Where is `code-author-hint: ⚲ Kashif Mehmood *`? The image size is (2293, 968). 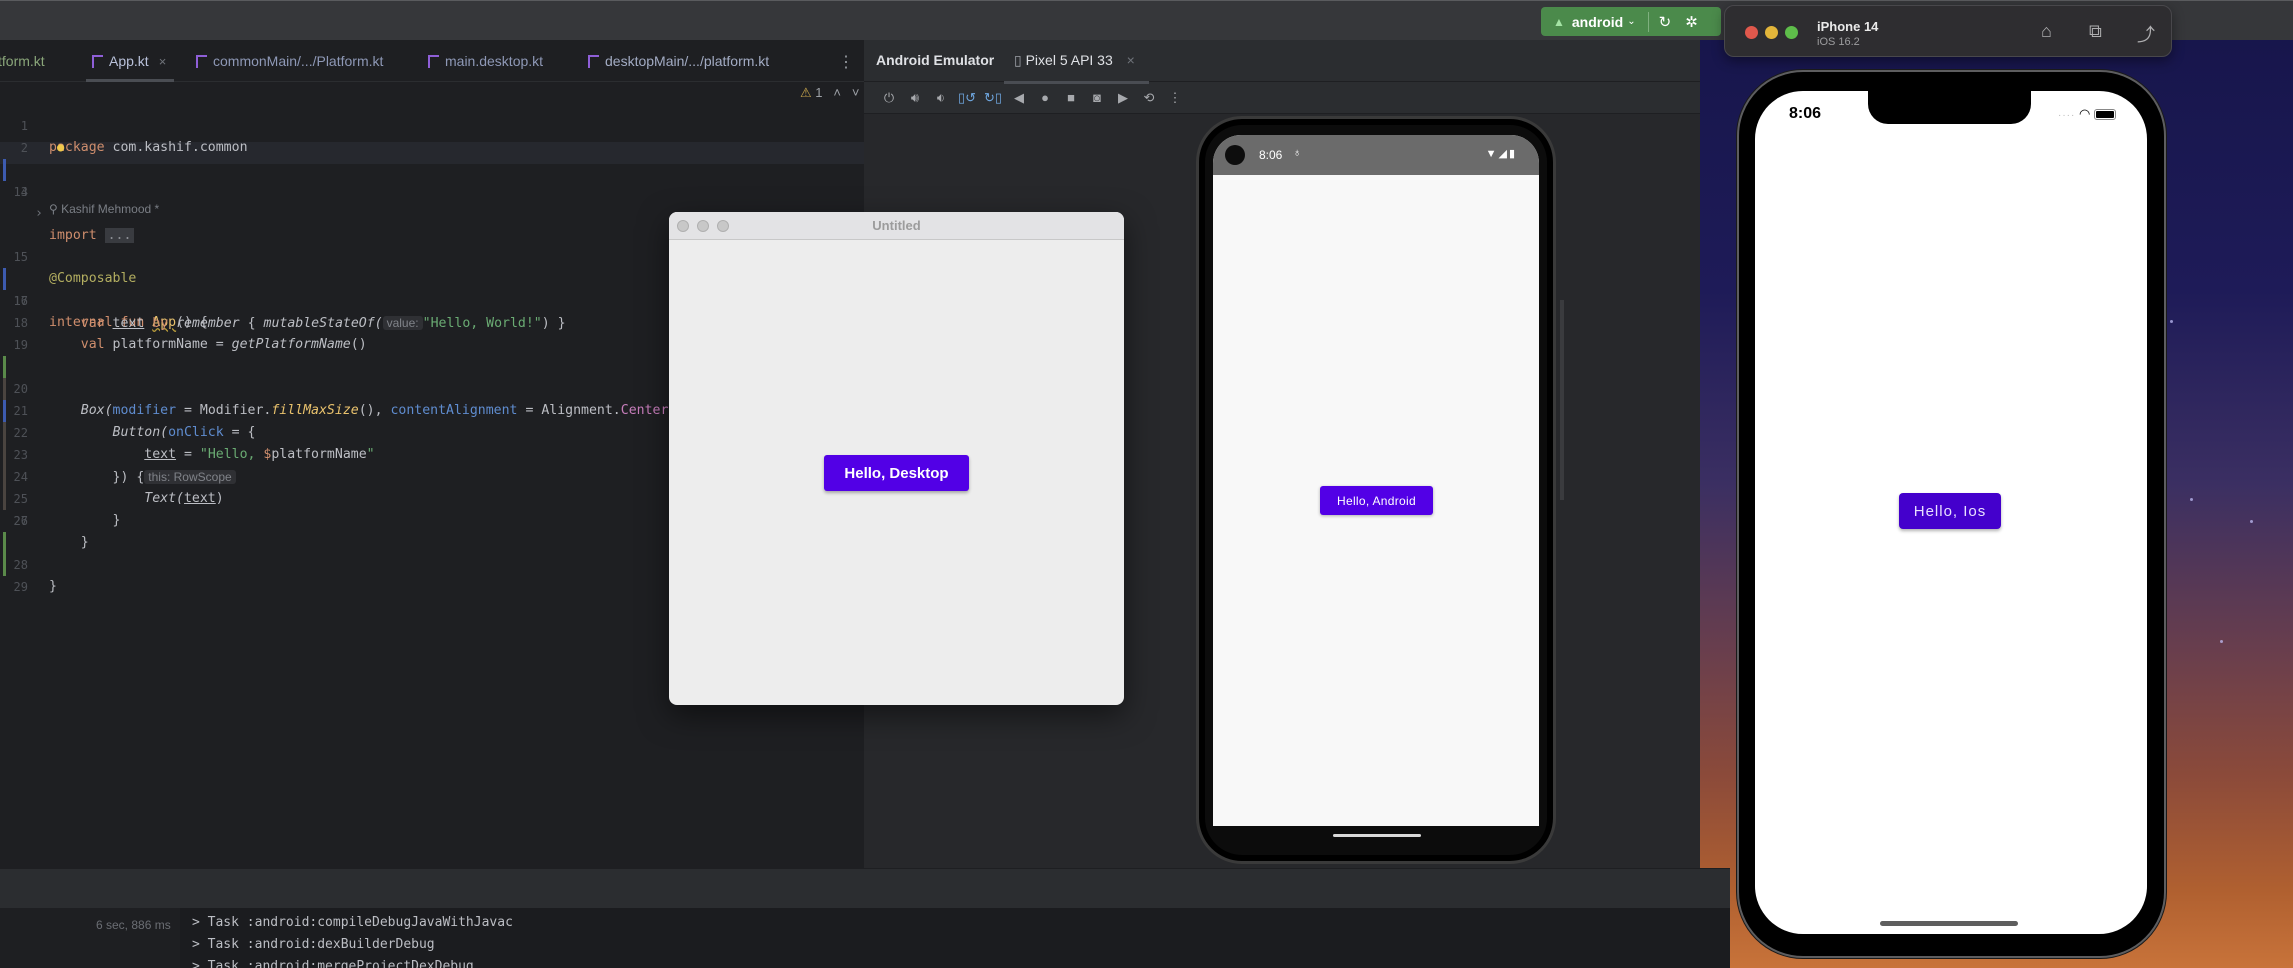
code-author-hint: ⚲ Kashif Mehmood * is located at coordinates (104, 209).